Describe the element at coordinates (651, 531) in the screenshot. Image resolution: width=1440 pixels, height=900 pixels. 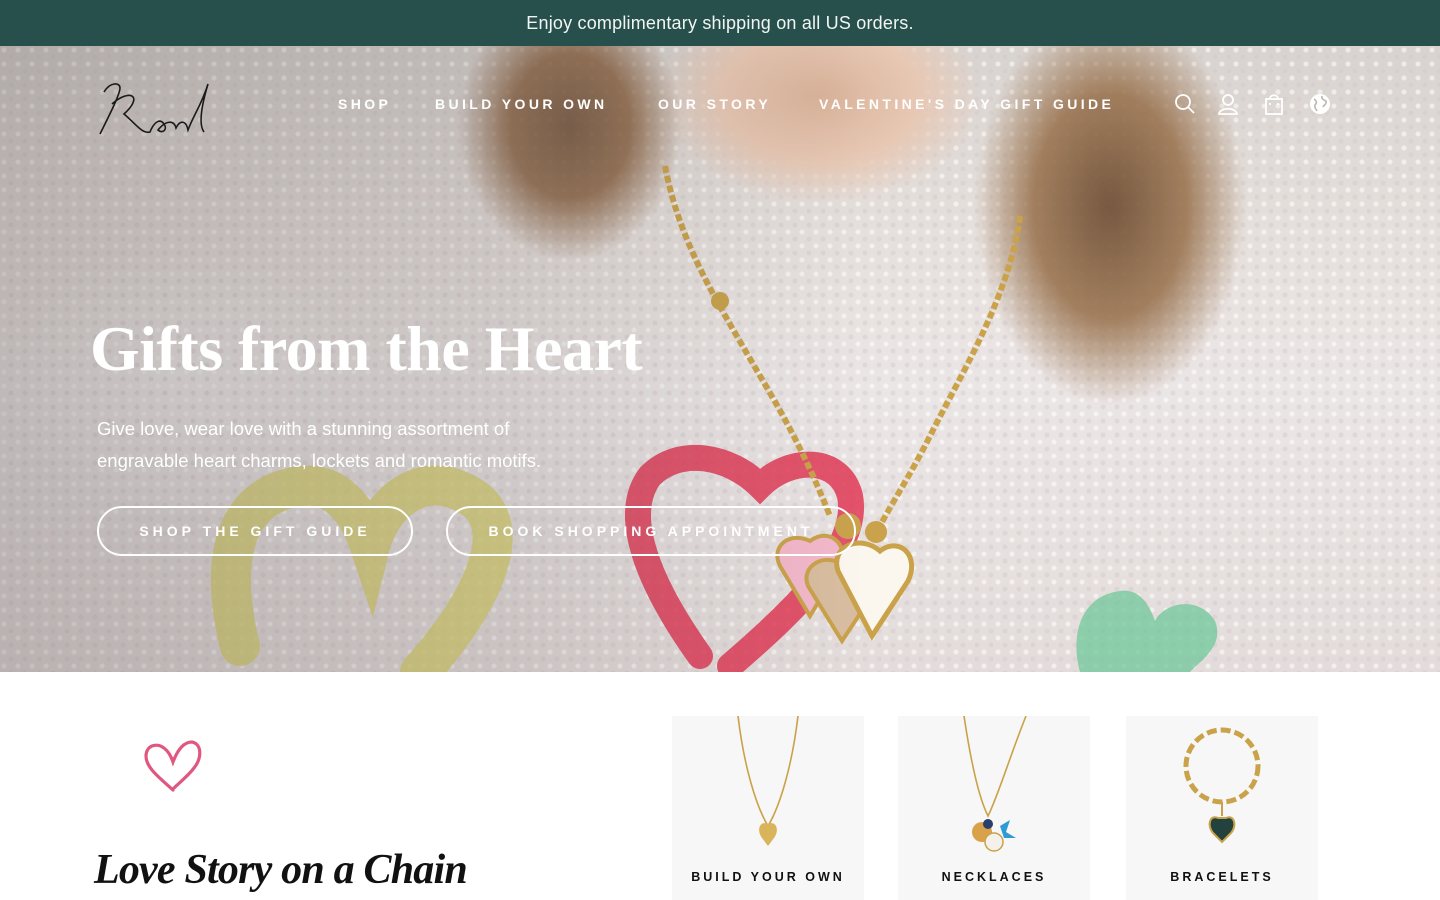
I see `book-appointment-button: BOOK SHOPPING APPOINTMENT` at that location.